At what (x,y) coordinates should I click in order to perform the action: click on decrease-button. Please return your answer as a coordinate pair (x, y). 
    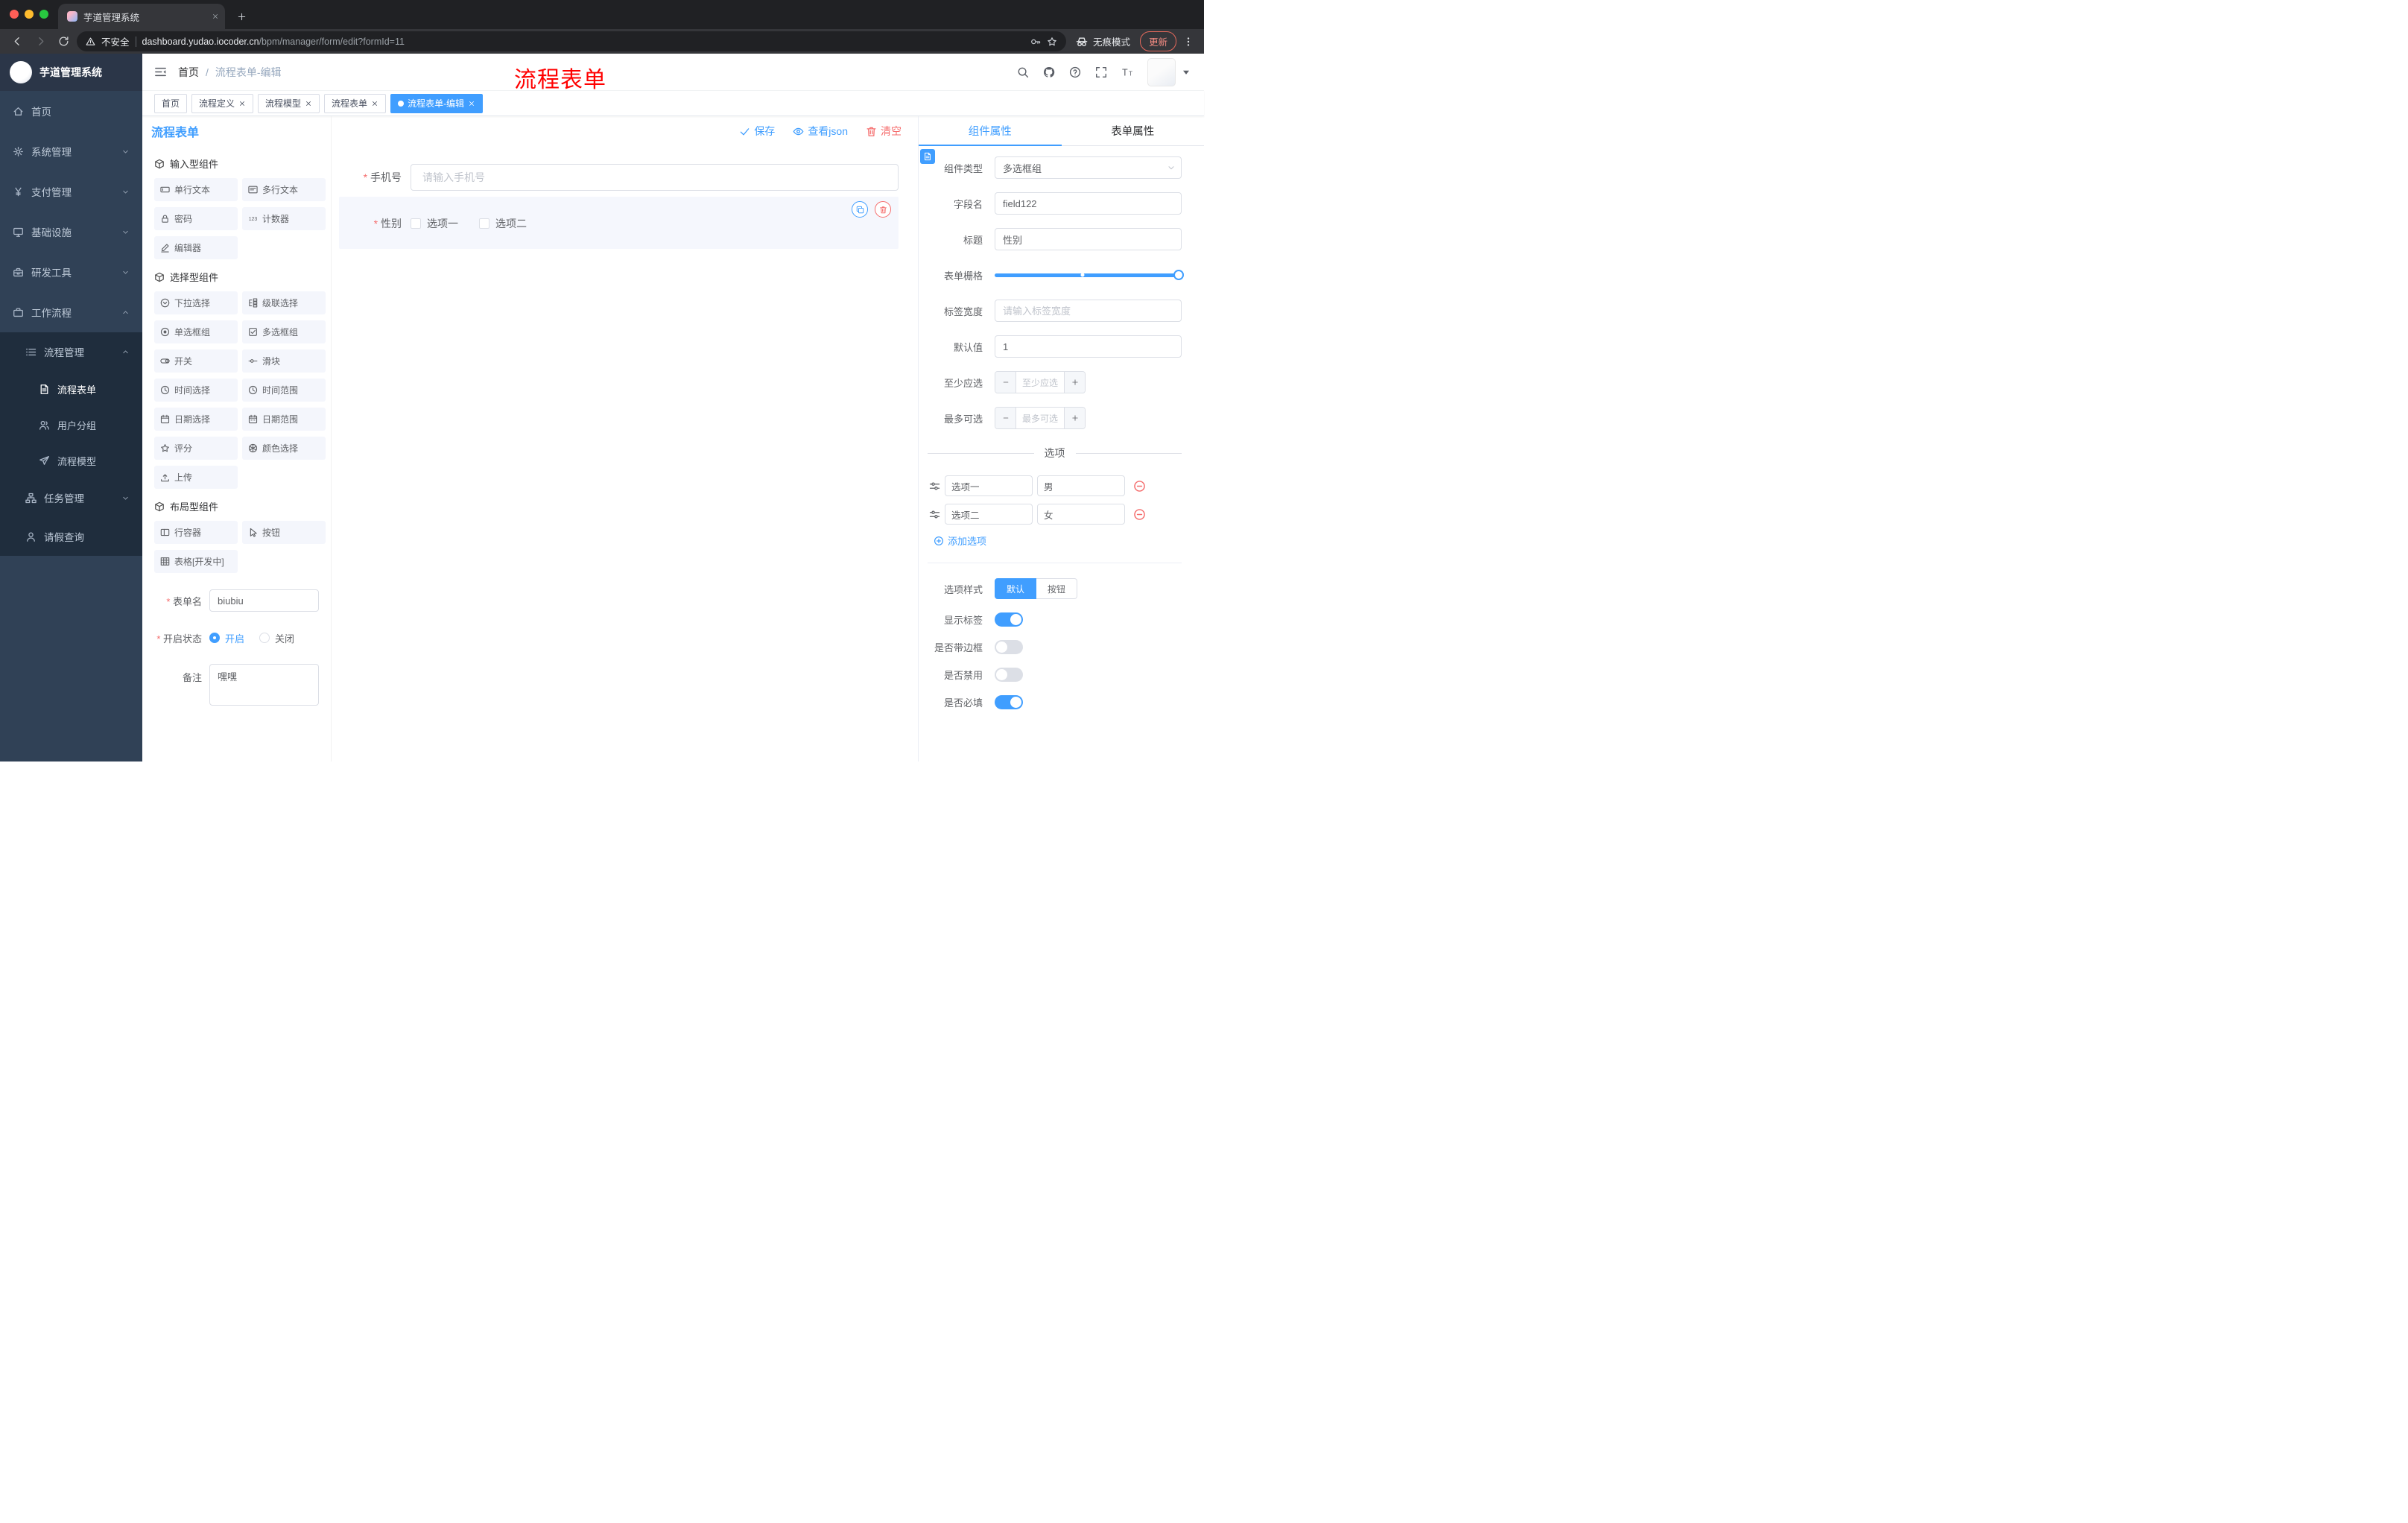
    Looking at the image, I should click on (1005, 383).